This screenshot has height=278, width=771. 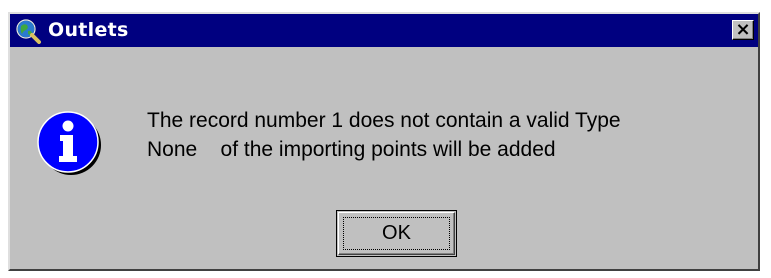 What do you see at coordinates (69, 143) in the screenshot?
I see `info-icon` at bounding box center [69, 143].